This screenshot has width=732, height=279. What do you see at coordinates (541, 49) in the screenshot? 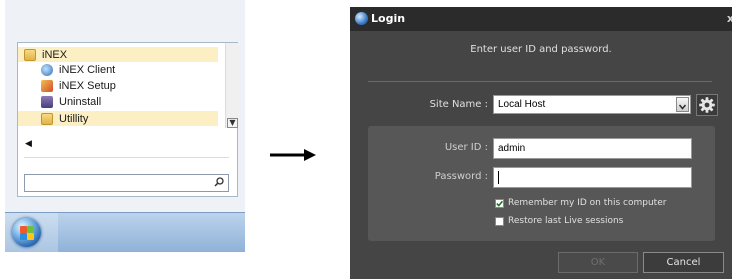
I see `login-prompt: Enter user ID and password.` at bounding box center [541, 49].